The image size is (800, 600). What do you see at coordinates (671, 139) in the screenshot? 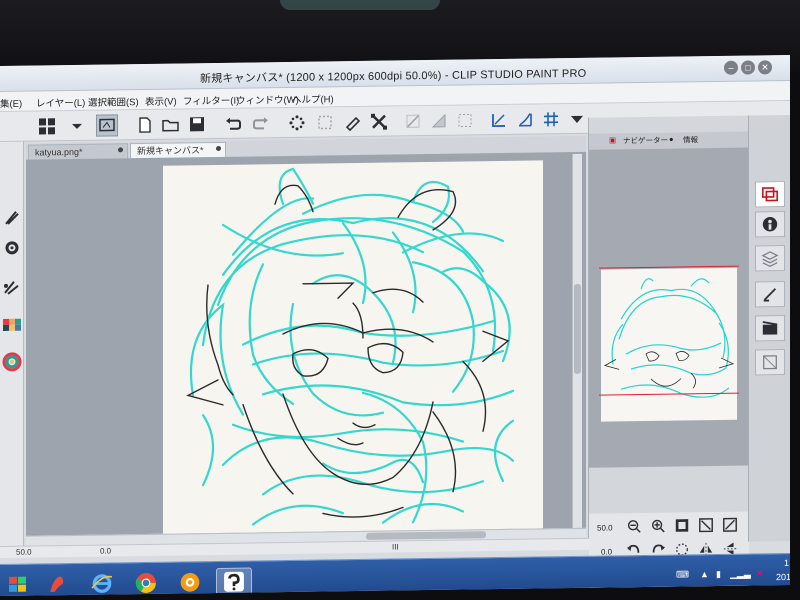
I see `info-tab-icon: ●` at bounding box center [671, 139].